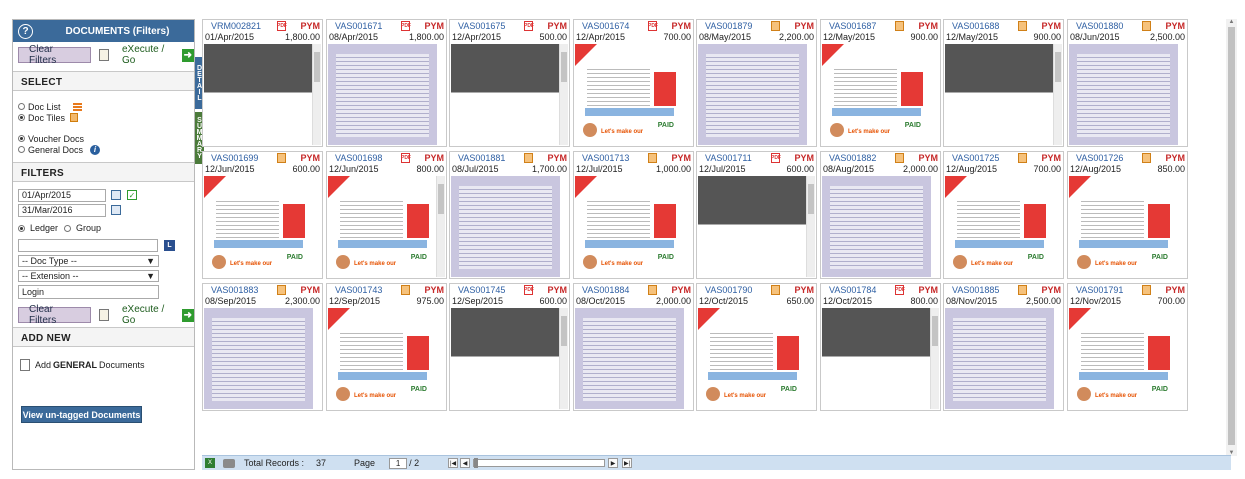  I want to click on radio-doc-list: Doc List, so click(103, 106).